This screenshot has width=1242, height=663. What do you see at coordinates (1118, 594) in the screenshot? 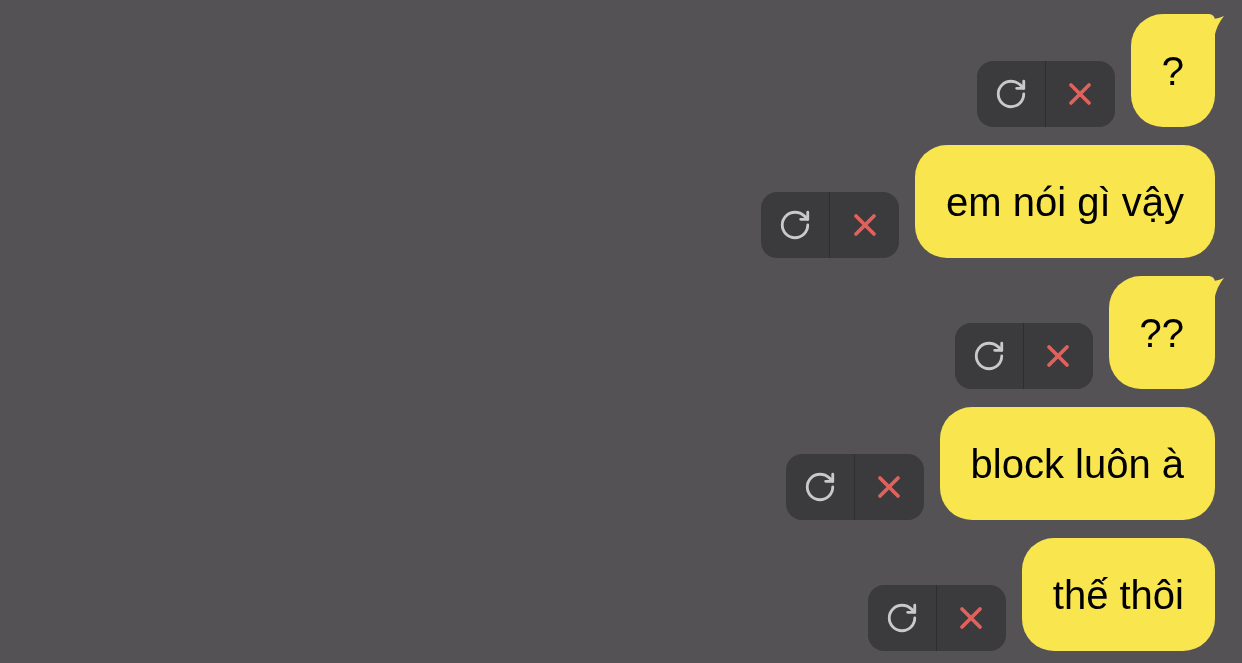
I see `message-bubble: thế thôi` at bounding box center [1118, 594].